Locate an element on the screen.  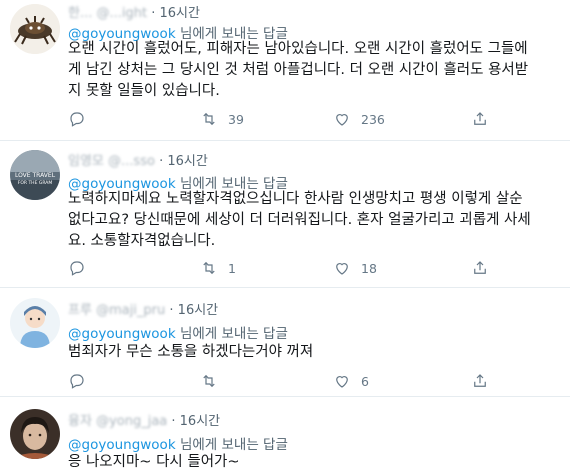
tweet-header: 임영모 @...sso · 16시간 is located at coordinates (138, 161).